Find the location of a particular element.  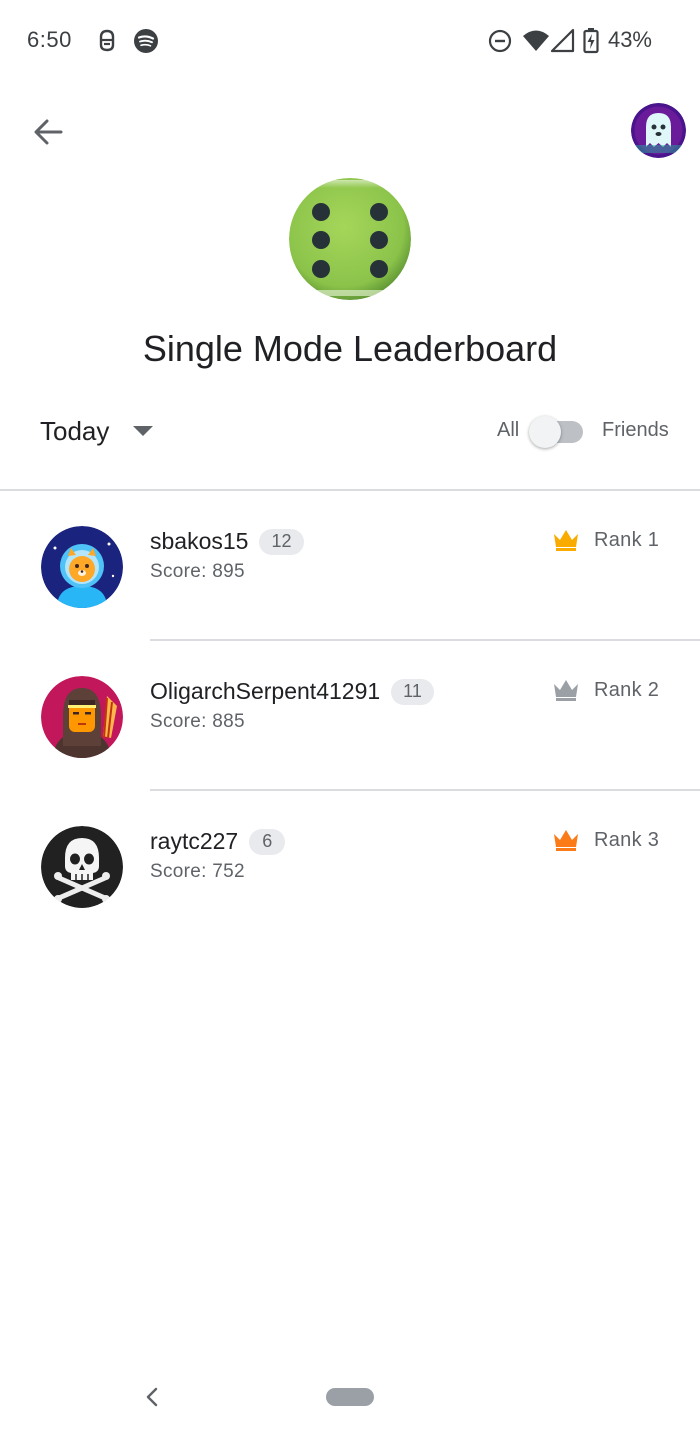

ghost-avatar-icon is located at coordinates (658, 130).